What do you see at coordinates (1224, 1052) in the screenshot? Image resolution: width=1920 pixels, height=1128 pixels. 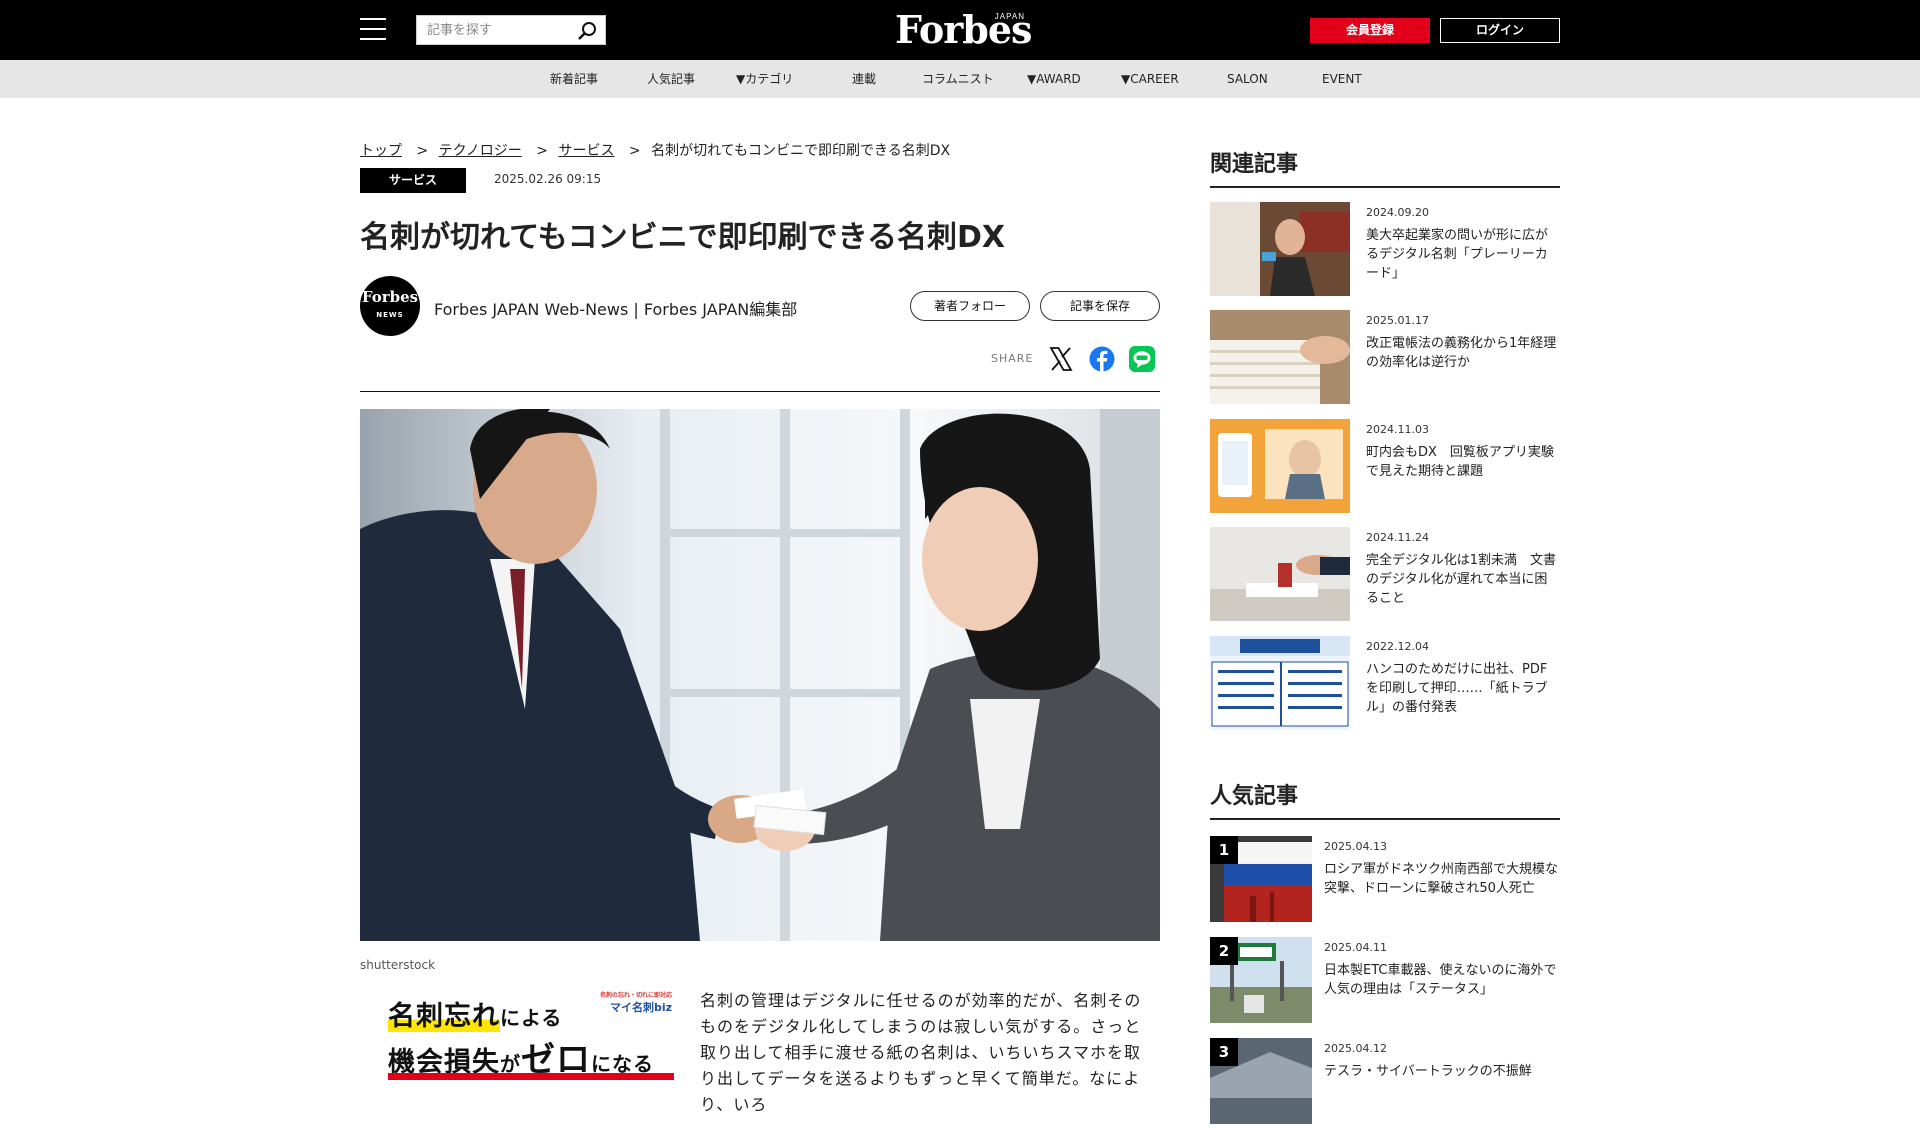 I see `popular-rank: 3` at bounding box center [1224, 1052].